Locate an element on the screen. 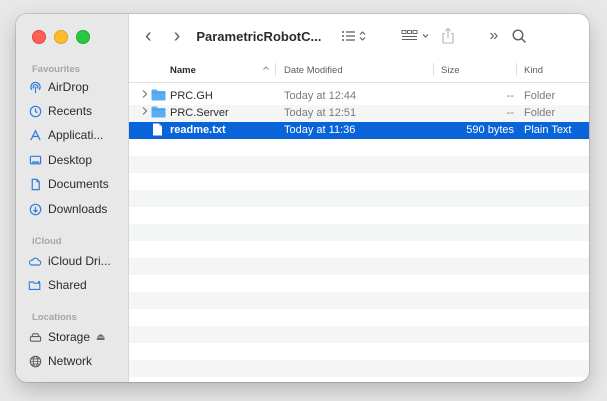 This screenshot has height=401, width=607. globe-icon is located at coordinates (35, 361).